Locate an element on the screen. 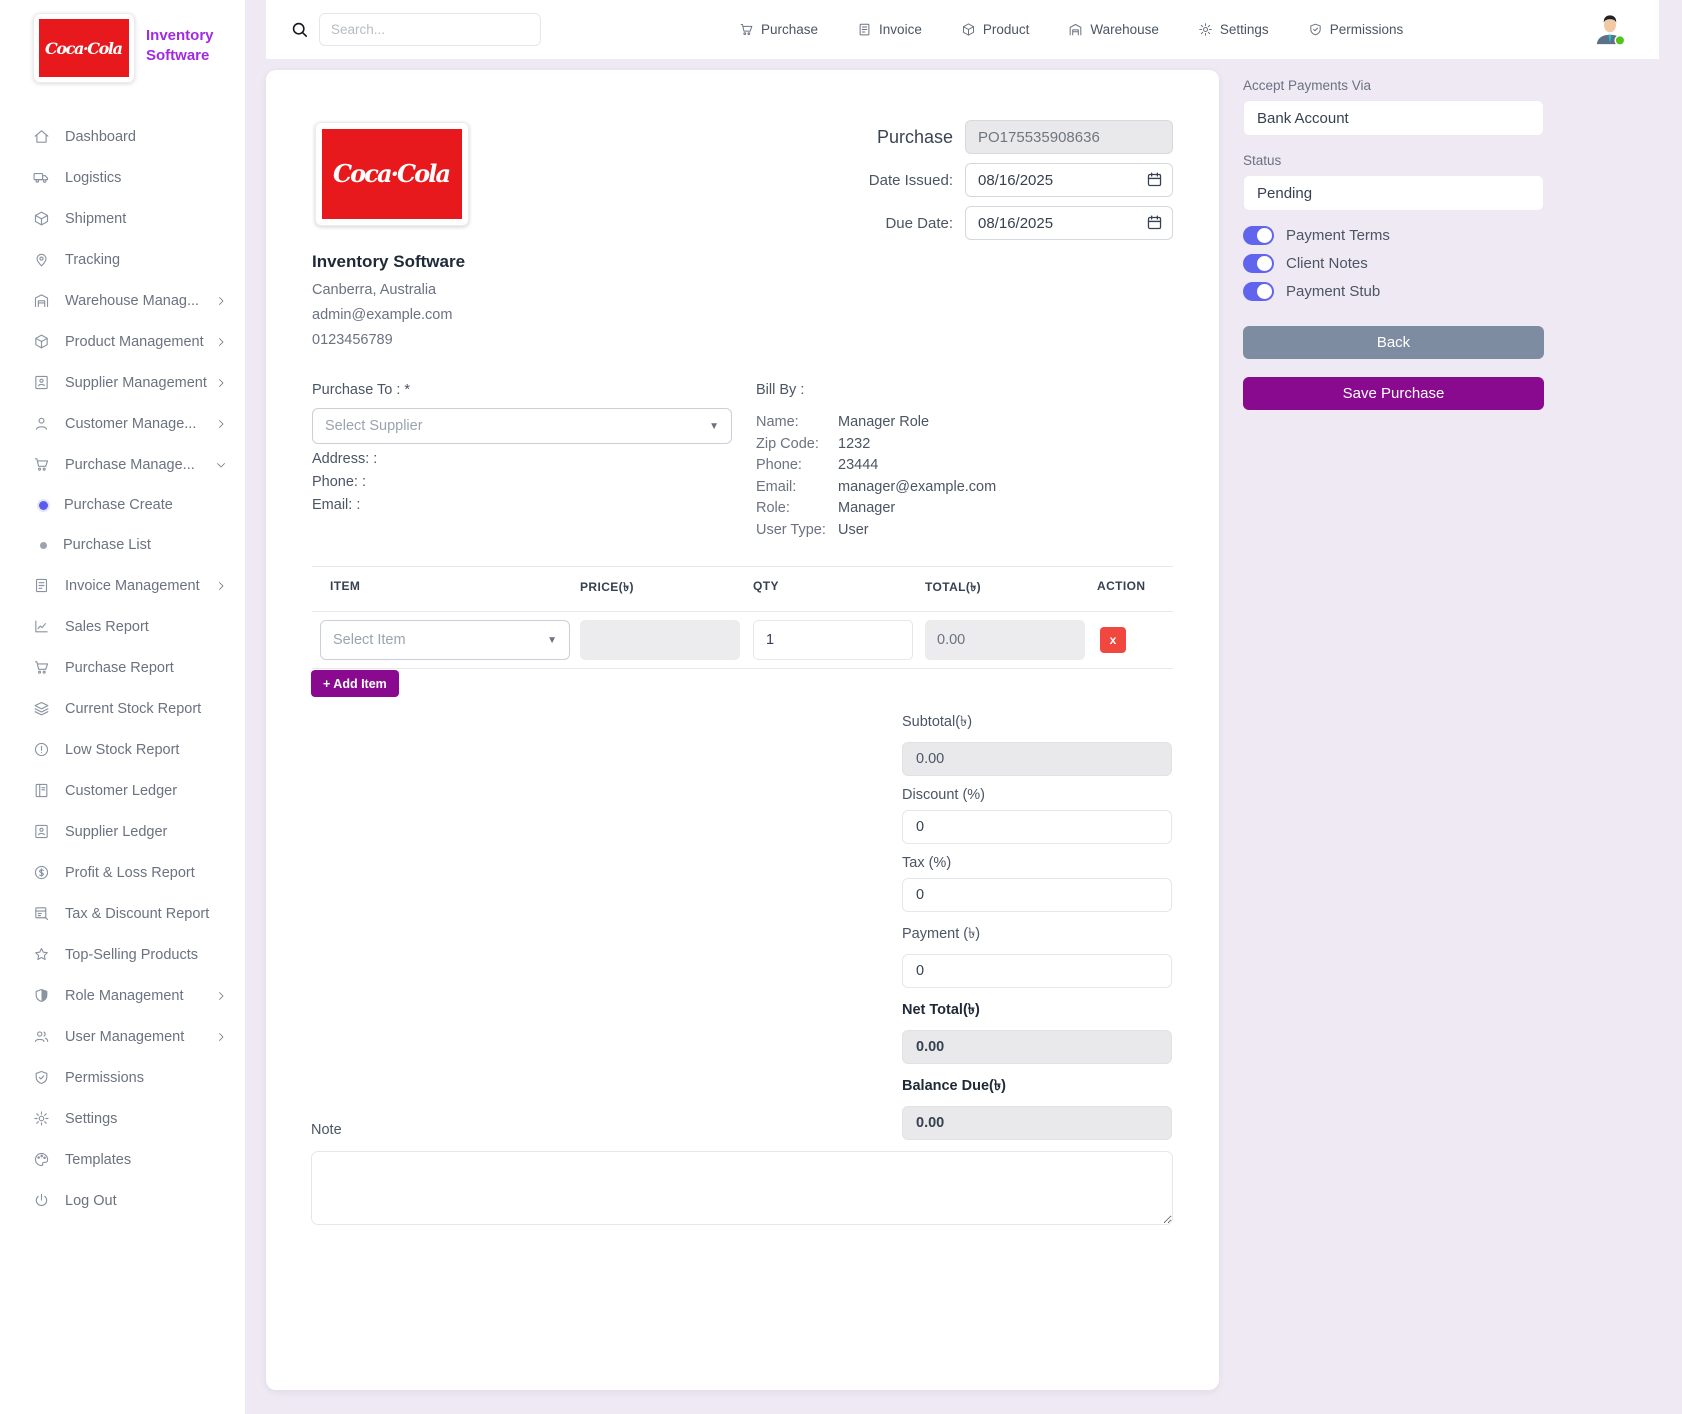 The height and width of the screenshot is (1414, 1682). chart-icon is located at coordinates (41, 626).